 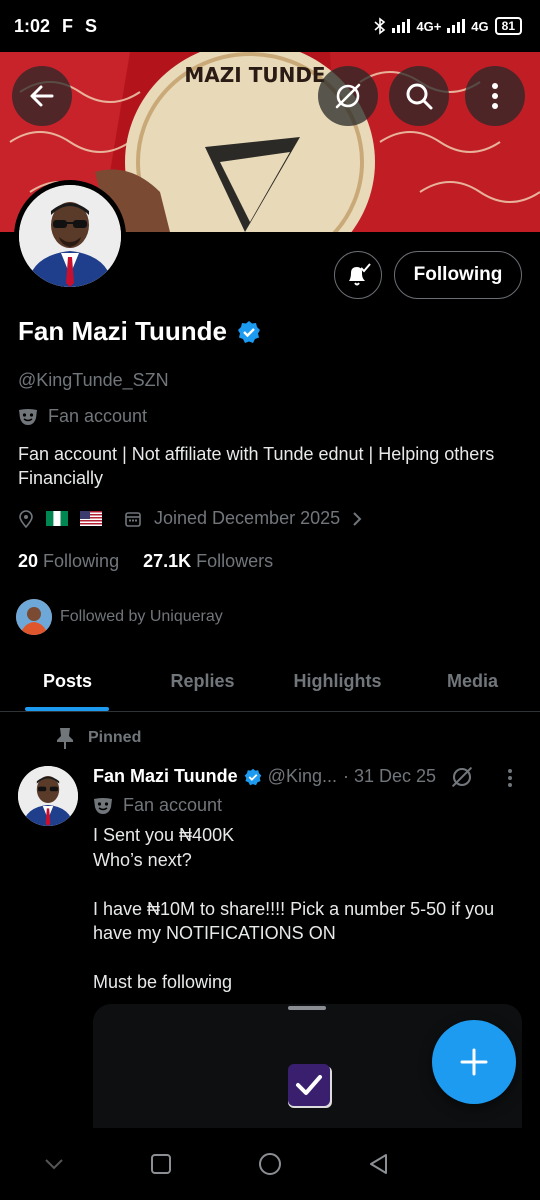 What do you see at coordinates (161, 1164) in the screenshot?
I see `recent-apps-icon` at bounding box center [161, 1164].